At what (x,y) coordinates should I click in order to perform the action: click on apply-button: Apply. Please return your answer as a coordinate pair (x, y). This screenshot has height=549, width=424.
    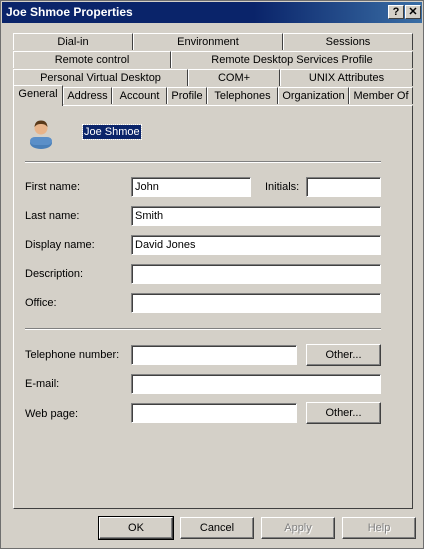
    Looking at the image, I should click on (298, 528).